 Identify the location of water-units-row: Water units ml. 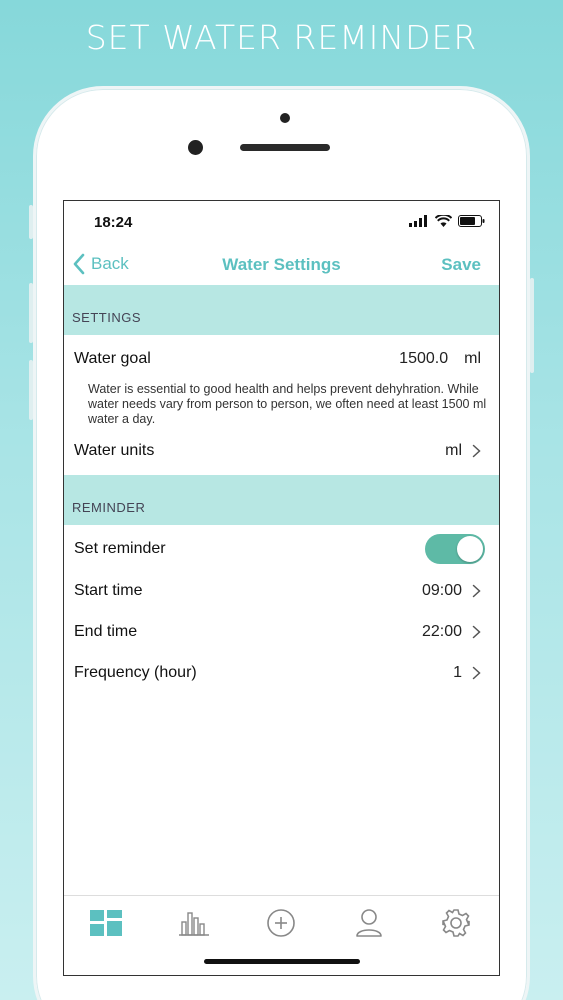
(281, 451).